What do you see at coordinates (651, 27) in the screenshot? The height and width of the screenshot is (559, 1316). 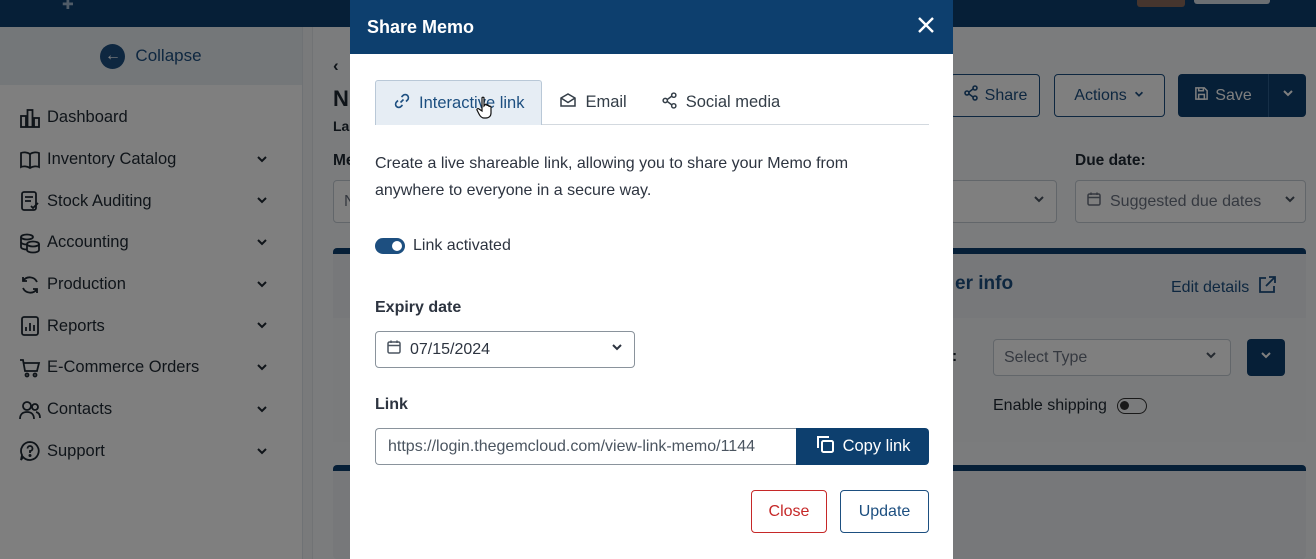 I see `modal-header: Share Memo` at bounding box center [651, 27].